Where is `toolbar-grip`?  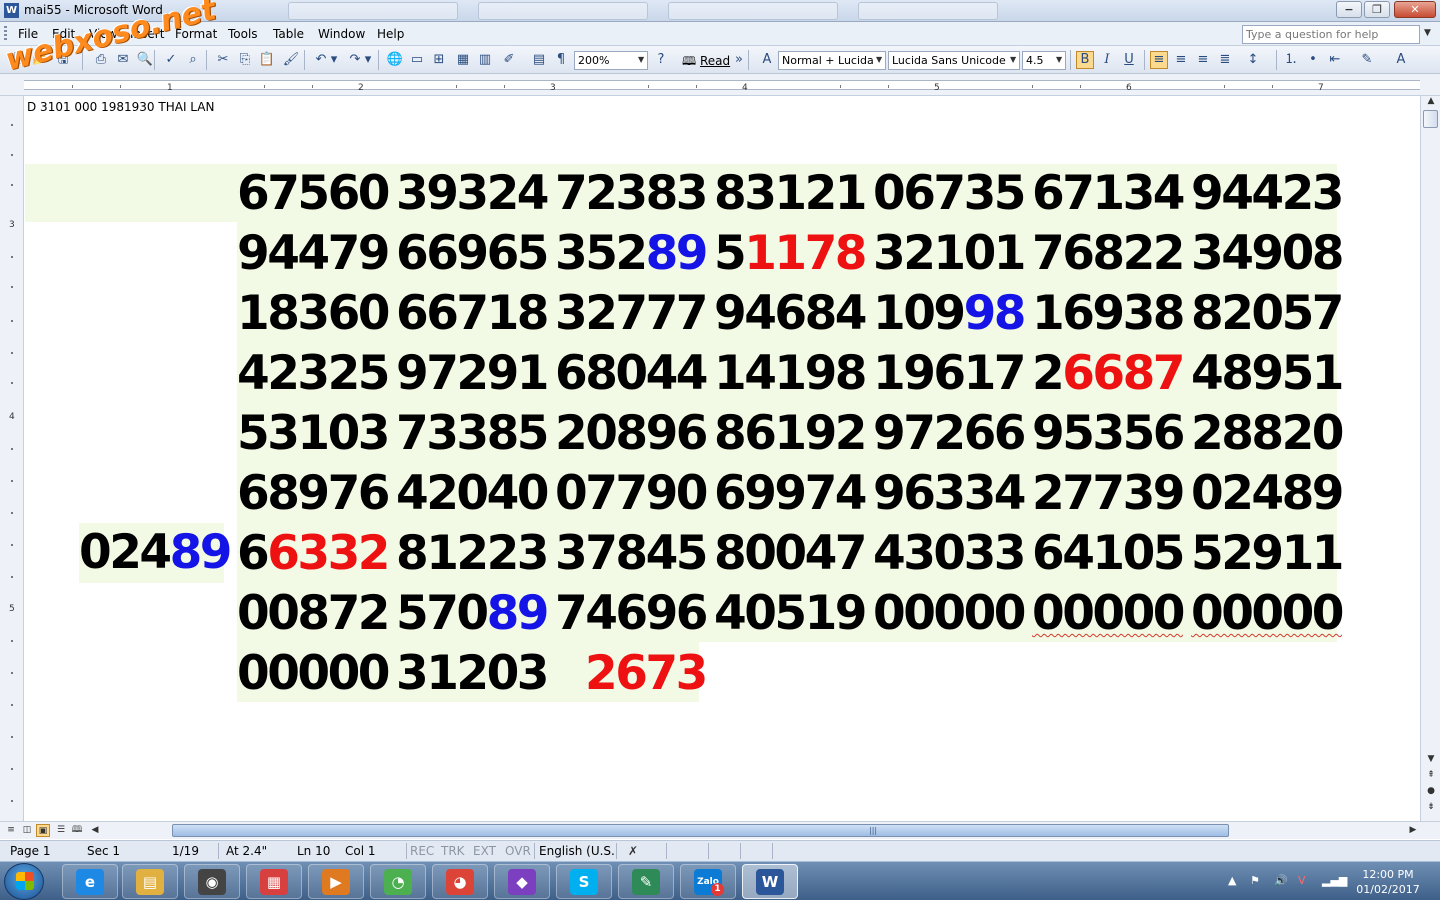
toolbar-grip is located at coordinates (5, 34).